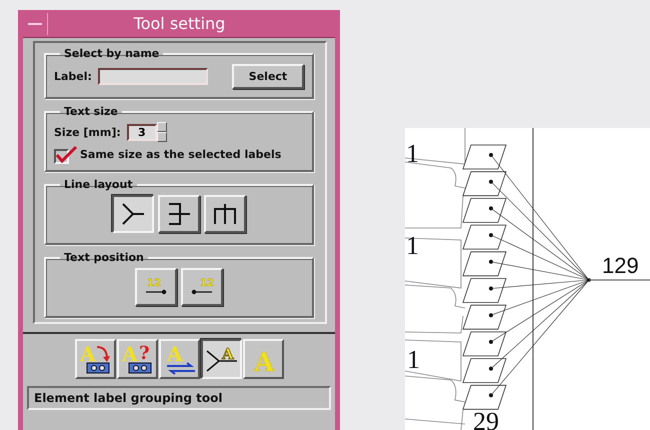 The image size is (650, 430). Describe the element at coordinates (225, 214) in the screenshot. I see `comb-lines-icon` at that location.